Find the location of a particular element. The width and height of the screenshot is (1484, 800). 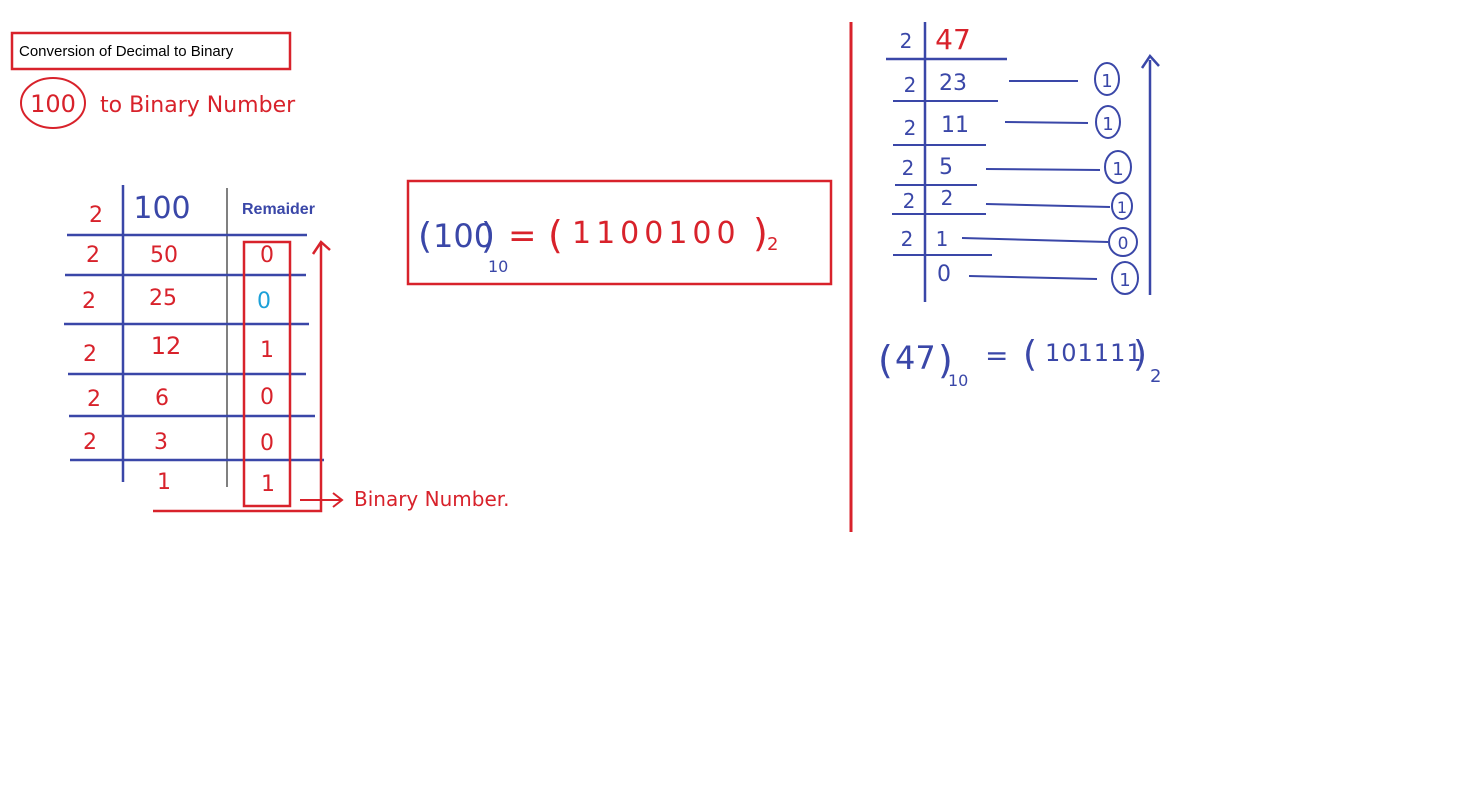

table-row: 2 1 0 is located at coordinates (1015, 240).